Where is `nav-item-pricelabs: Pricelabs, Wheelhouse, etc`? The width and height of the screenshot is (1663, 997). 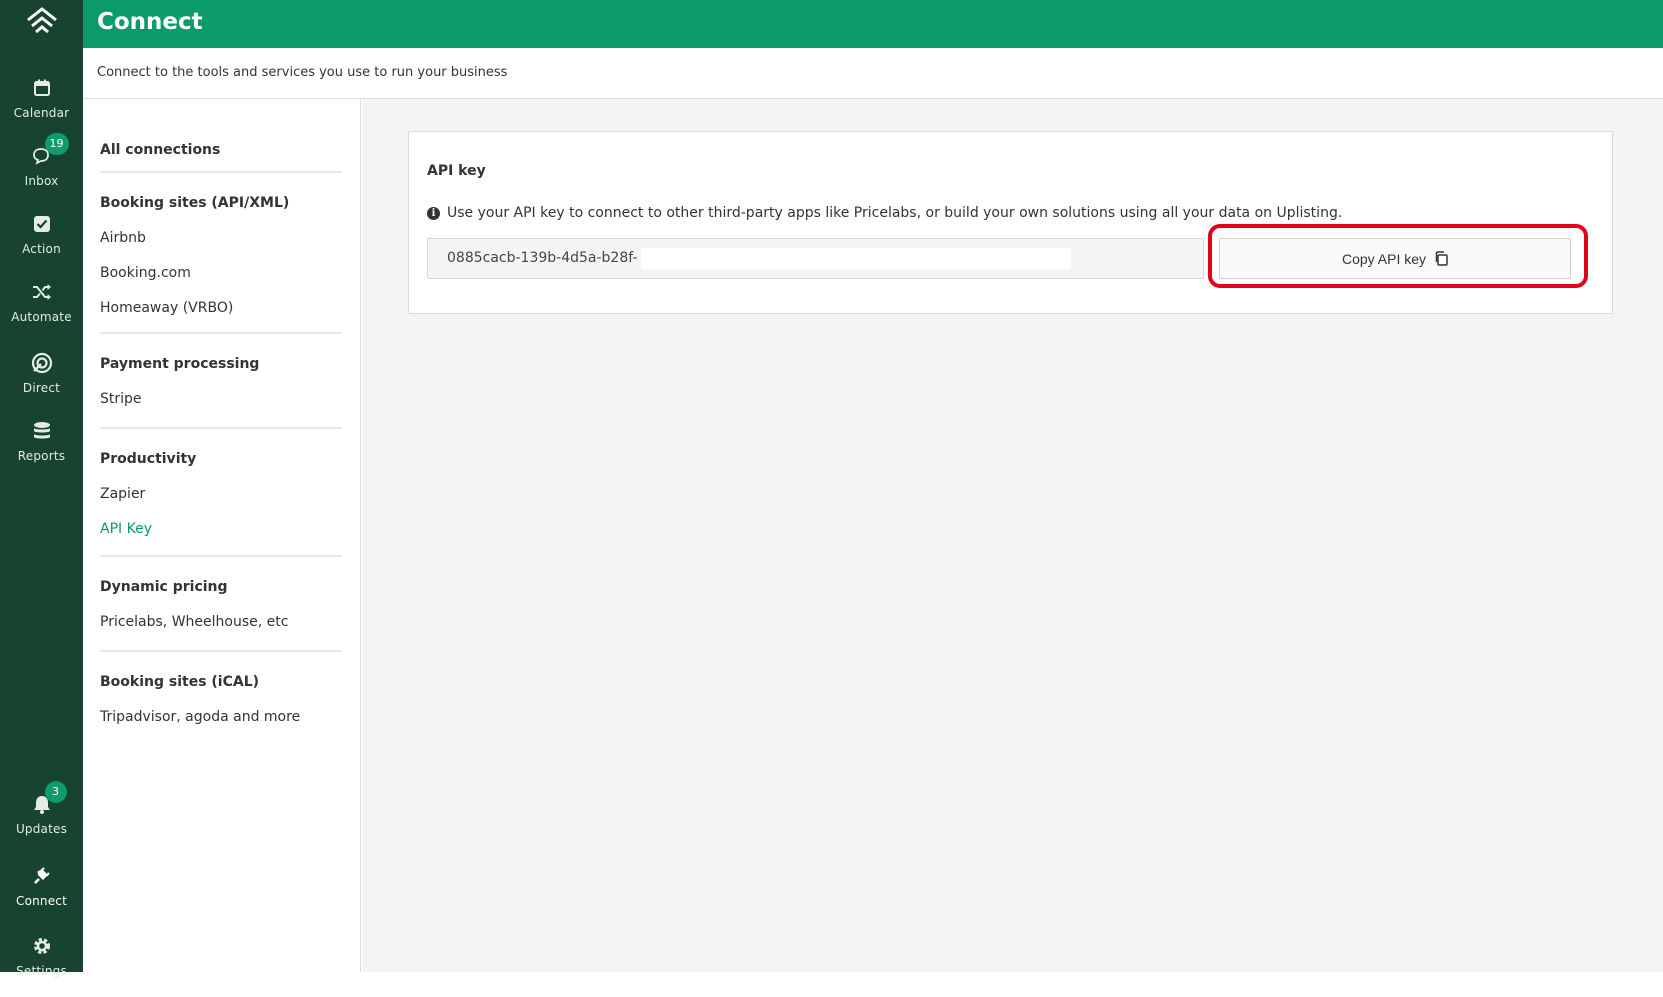 nav-item-pricelabs: Pricelabs, Wheelhouse, etc is located at coordinates (221, 622).